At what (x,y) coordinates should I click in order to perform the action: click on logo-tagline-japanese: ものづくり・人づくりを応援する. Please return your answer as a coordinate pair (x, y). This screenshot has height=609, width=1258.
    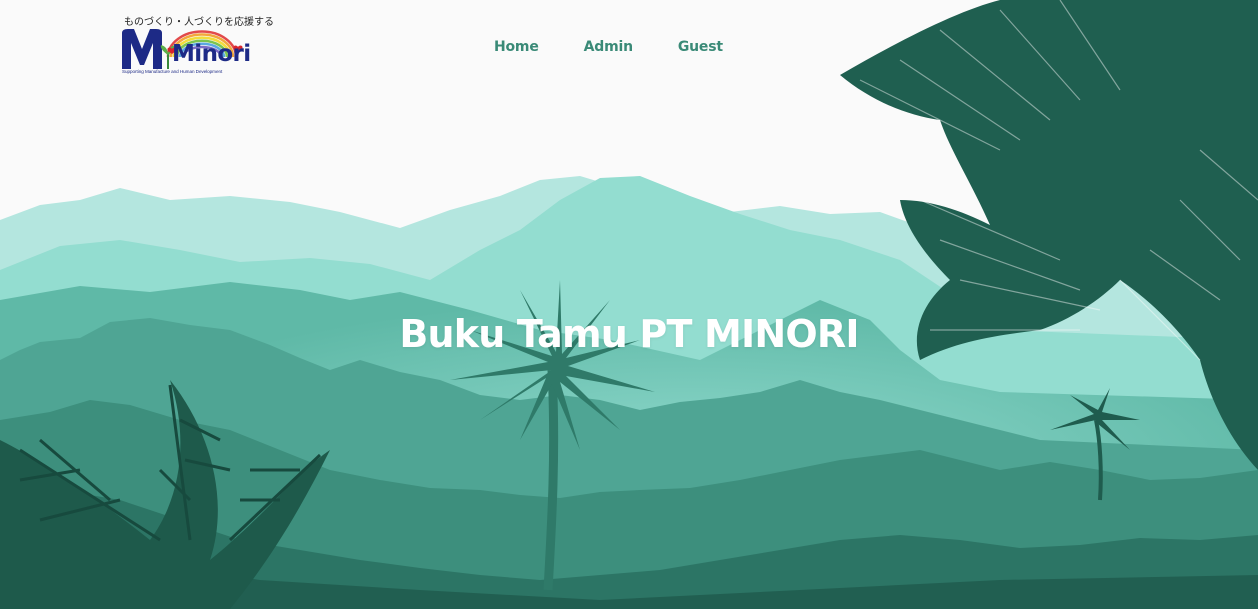
    Looking at the image, I should click on (199, 22).